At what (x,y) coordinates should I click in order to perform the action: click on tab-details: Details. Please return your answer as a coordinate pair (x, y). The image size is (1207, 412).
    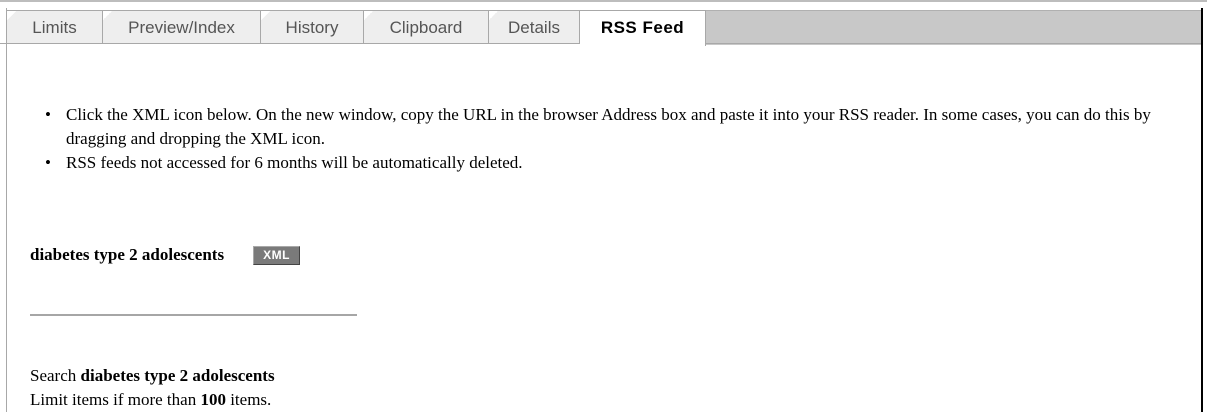
    Looking at the image, I should click on (534, 27).